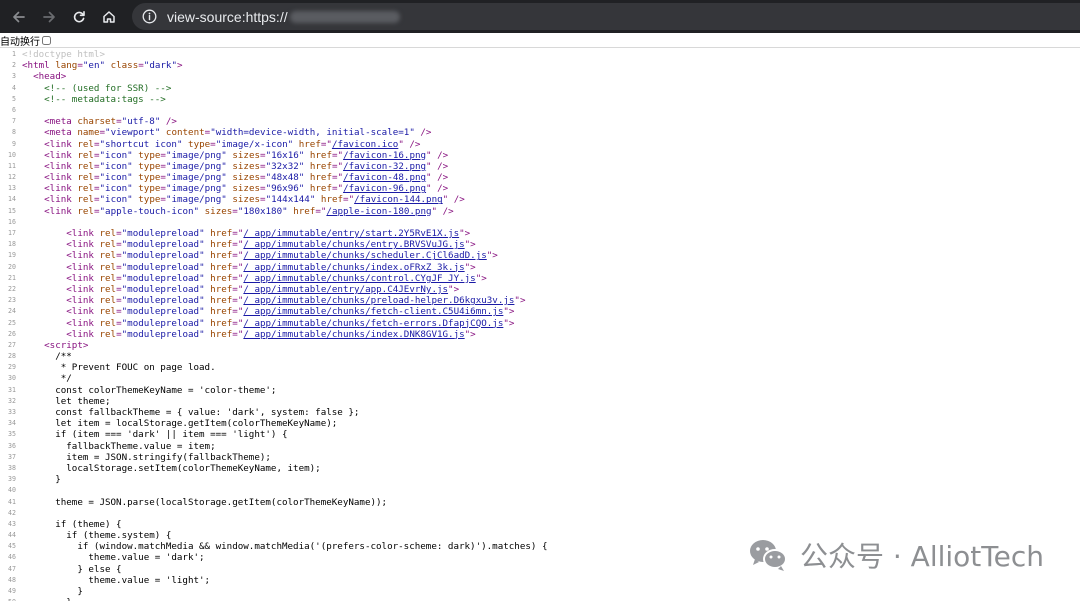 Image resolution: width=1080 pixels, height=601 pixels. What do you see at coordinates (384, 188) in the screenshot?
I see `source-link: /favicon-96.png` at bounding box center [384, 188].